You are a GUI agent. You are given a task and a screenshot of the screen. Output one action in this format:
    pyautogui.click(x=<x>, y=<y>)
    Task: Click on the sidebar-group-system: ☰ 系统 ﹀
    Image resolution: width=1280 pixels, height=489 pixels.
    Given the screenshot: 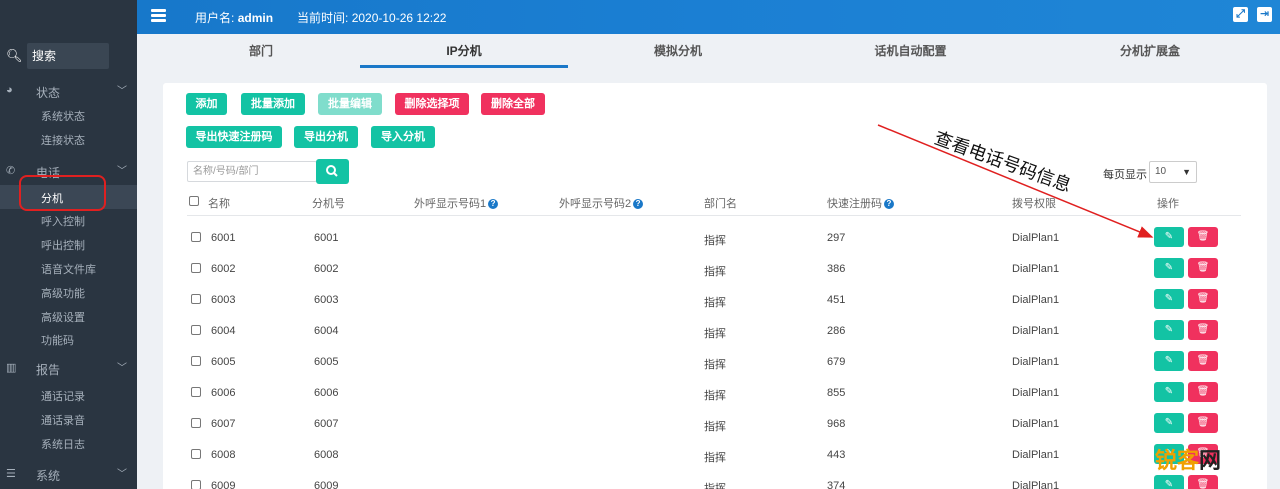 What is the action you would take?
    pyautogui.click(x=68, y=474)
    